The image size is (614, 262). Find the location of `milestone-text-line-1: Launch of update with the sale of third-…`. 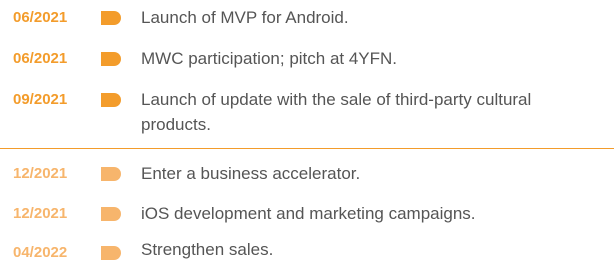

milestone-text-line-1: Launch of update with the sale of third-… is located at coordinates (336, 99).